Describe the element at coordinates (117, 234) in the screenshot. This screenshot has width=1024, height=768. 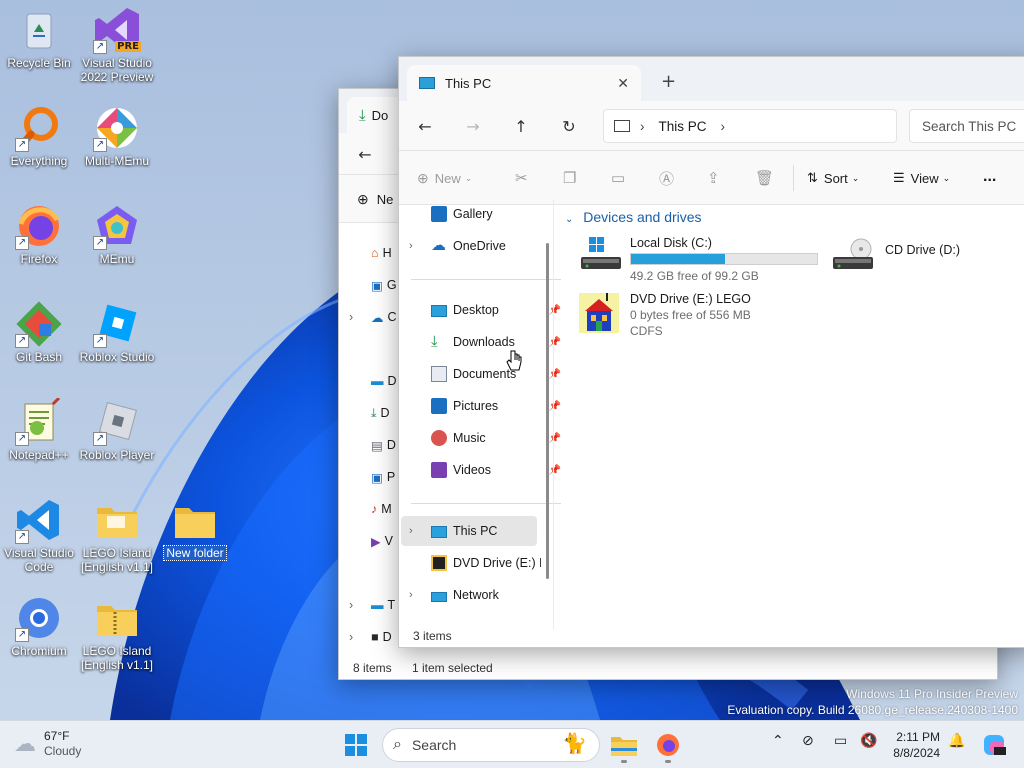
I see `desktop-icon-memu: ↗ MEmu` at that location.